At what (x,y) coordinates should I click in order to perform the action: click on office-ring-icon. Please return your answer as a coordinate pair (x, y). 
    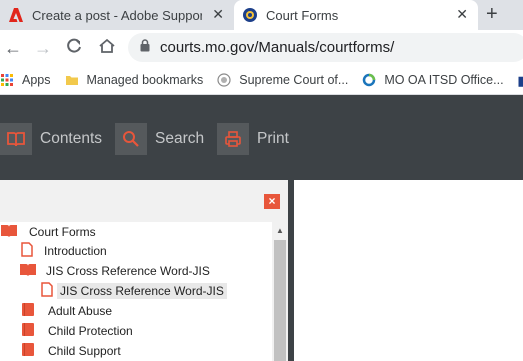
    Looking at the image, I should click on (369, 80).